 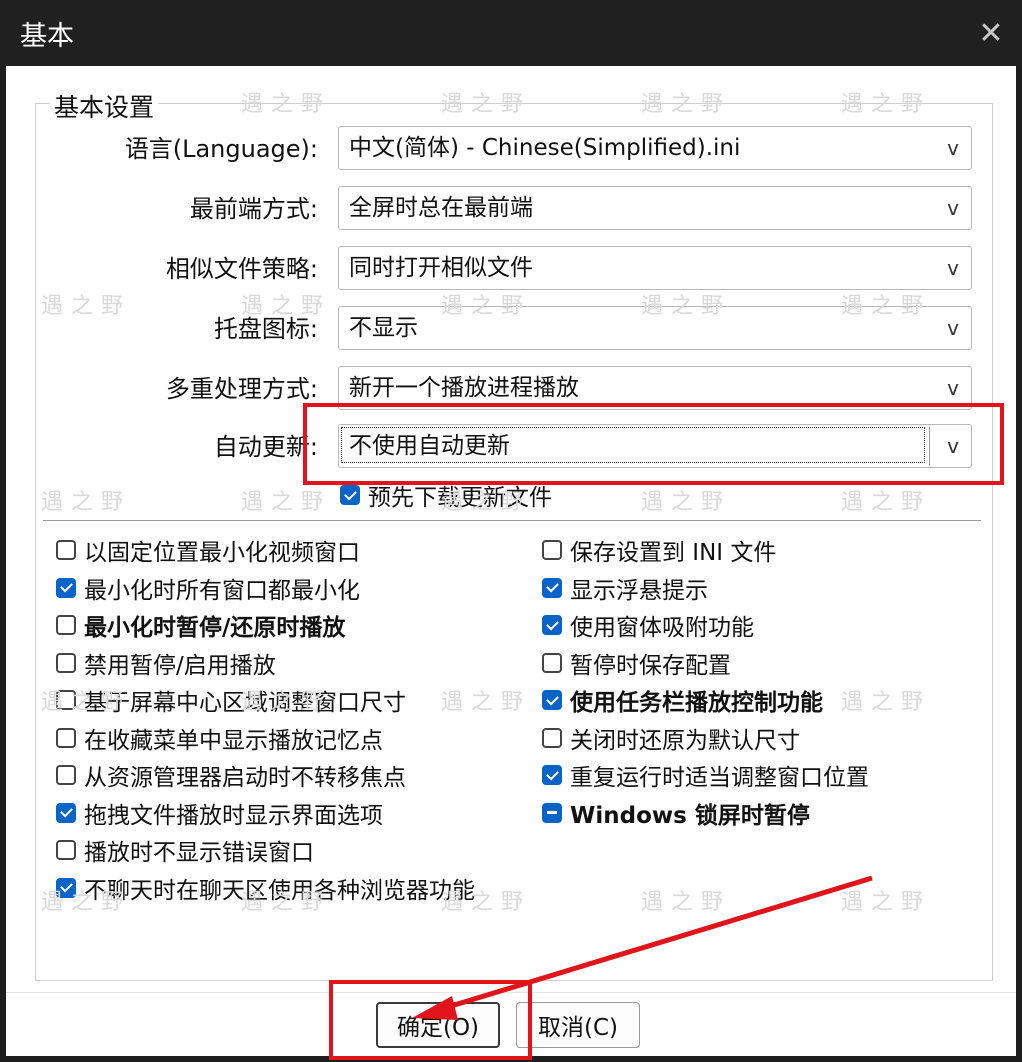 I want to click on option-checkbox: 使用任务栏播放控制功能, so click(x=682, y=700).